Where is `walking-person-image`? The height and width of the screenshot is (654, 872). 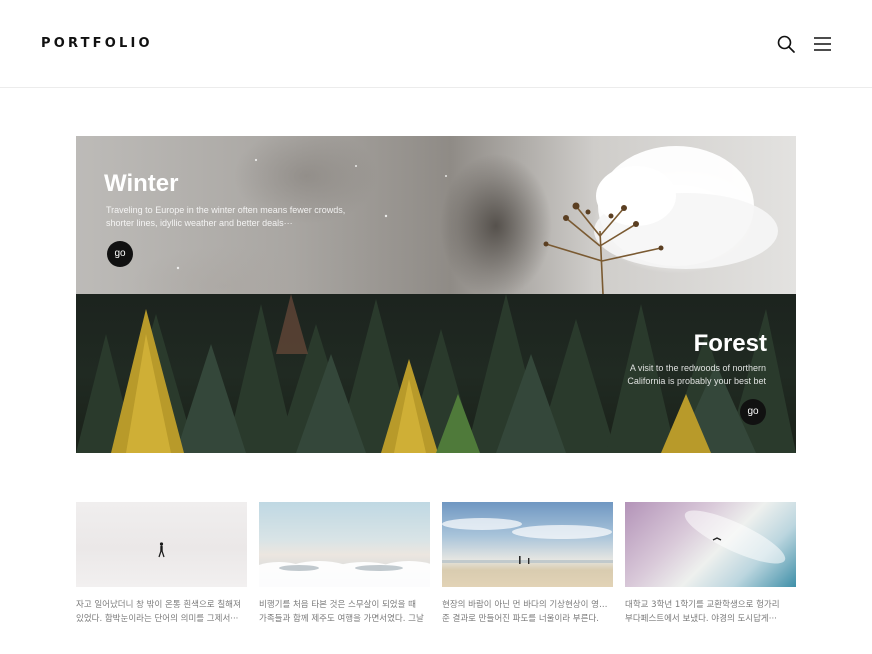
walking-person-image is located at coordinates (161, 550).